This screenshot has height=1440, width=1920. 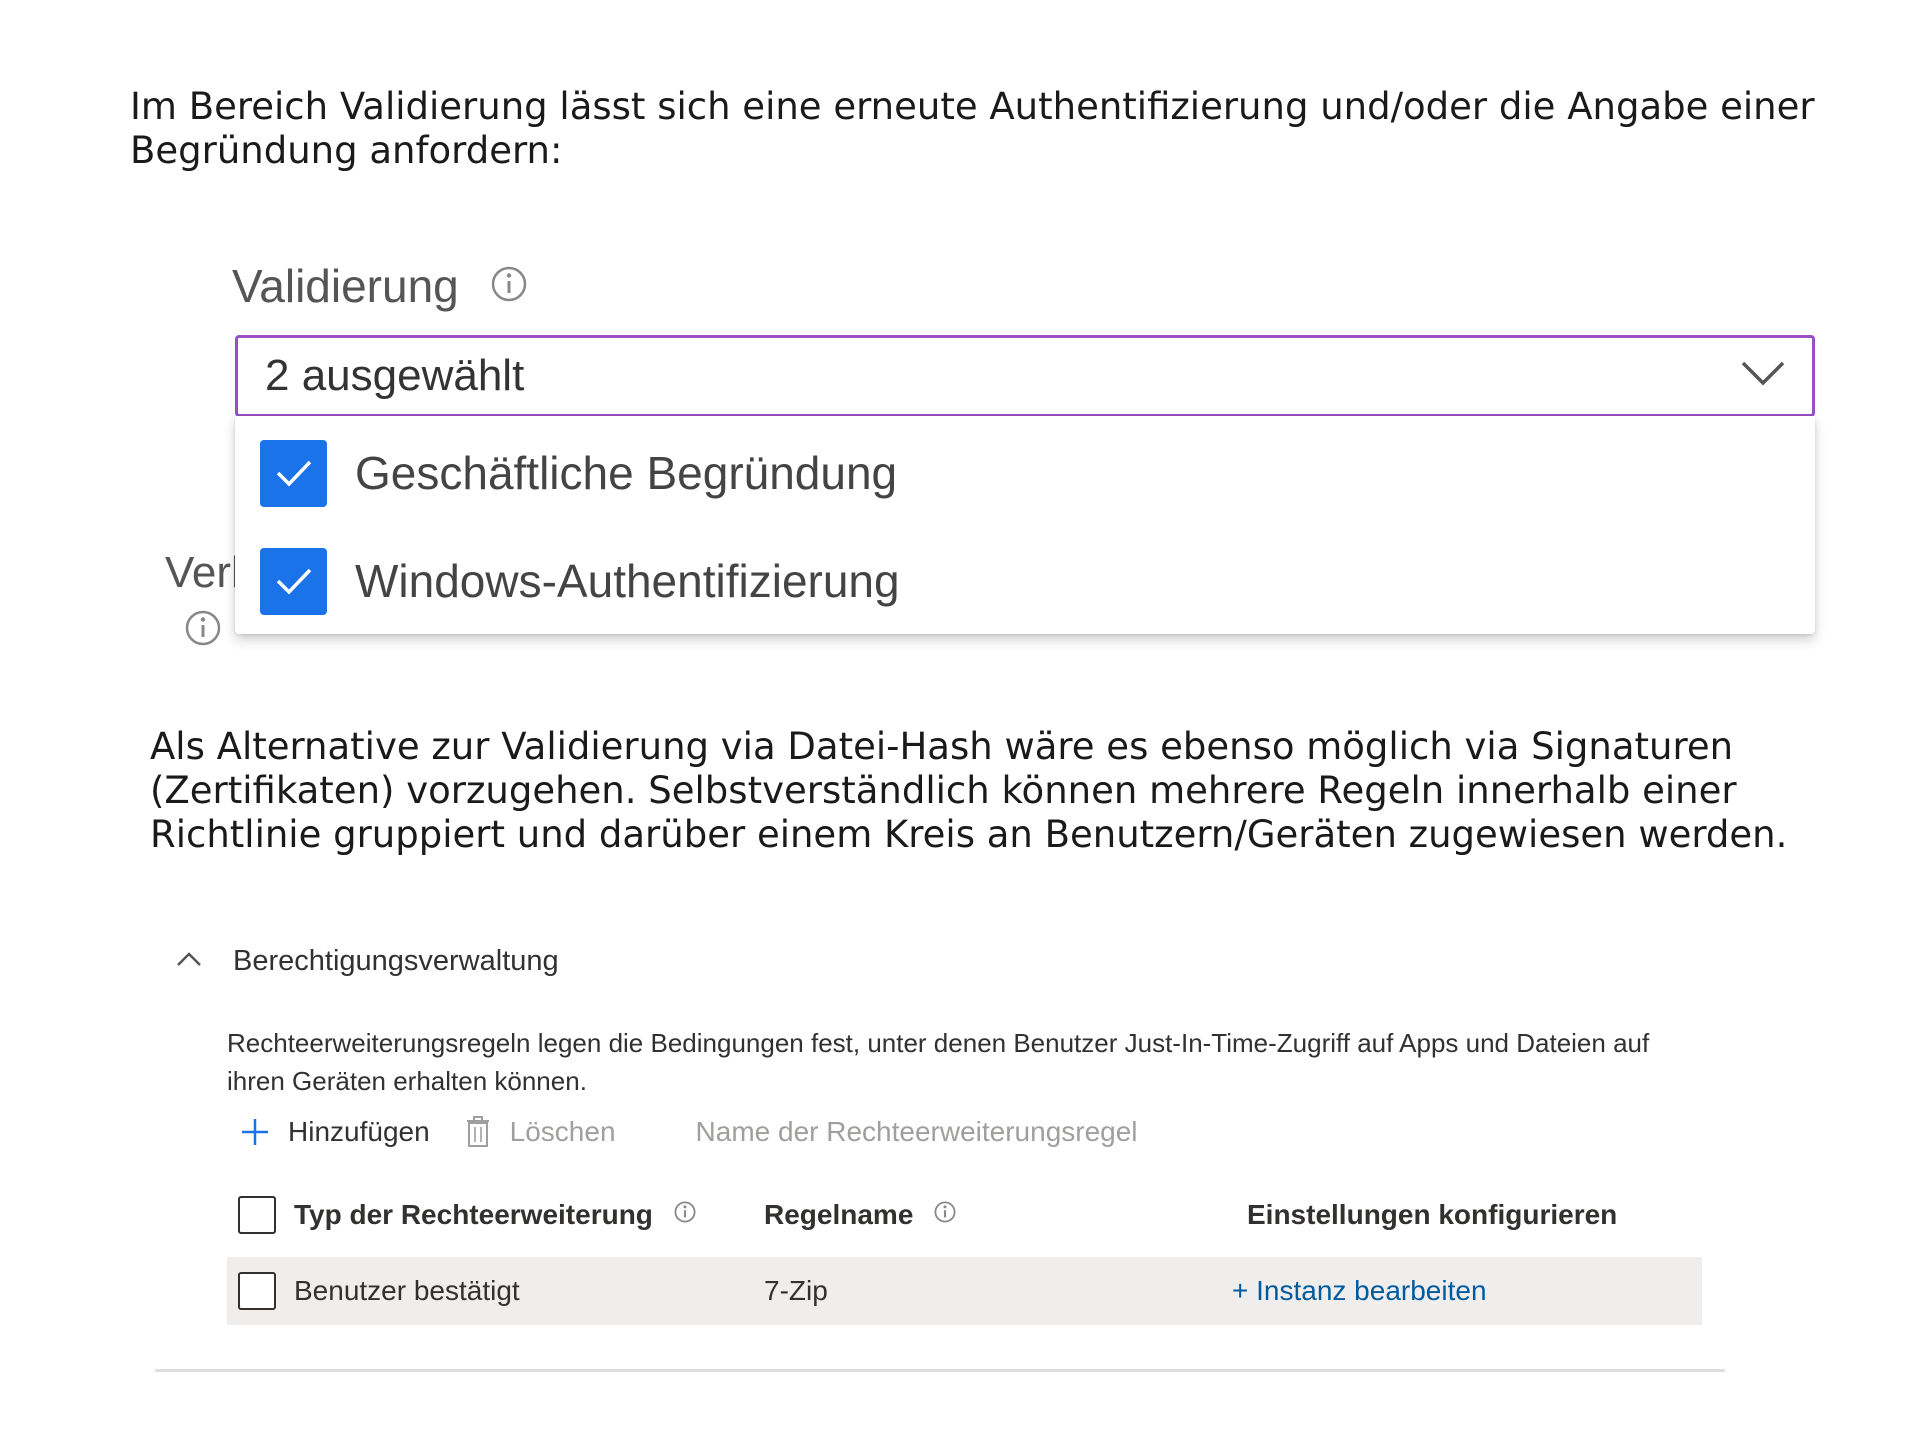 I want to click on add-button-label: Hinzufügen, so click(x=359, y=1131).